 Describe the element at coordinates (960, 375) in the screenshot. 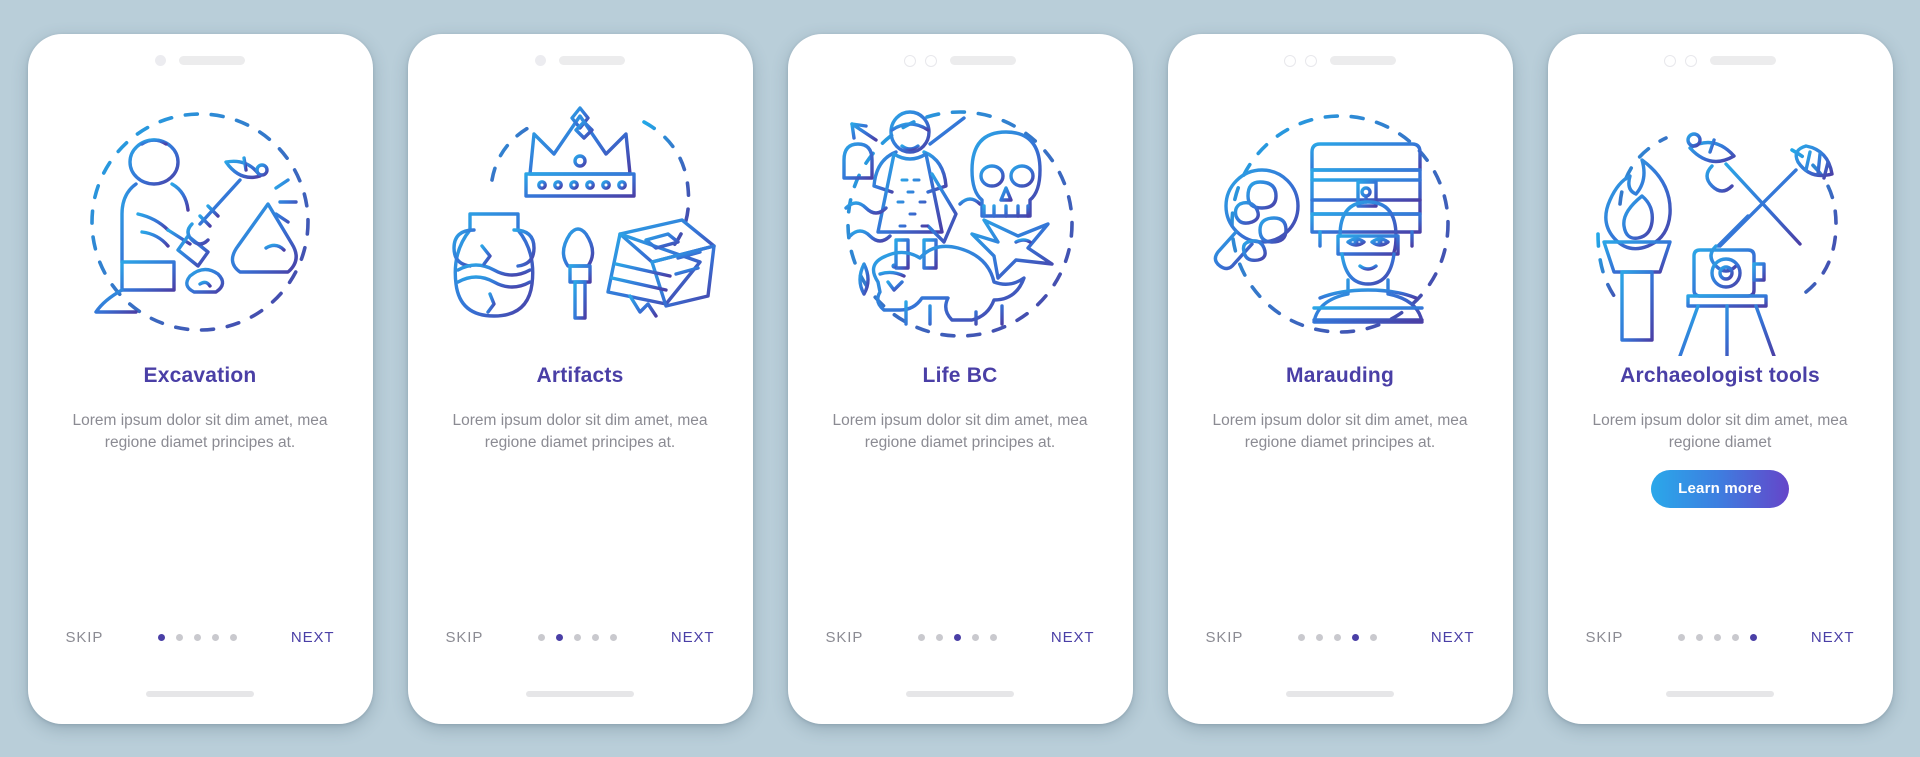

I see `screen-title: Life BC` at that location.